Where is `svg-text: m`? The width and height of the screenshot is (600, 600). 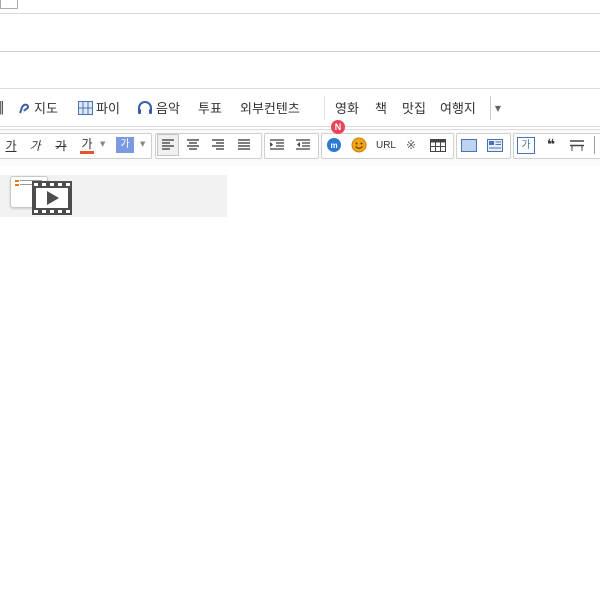
svg-text: m is located at coordinates (333, 145).